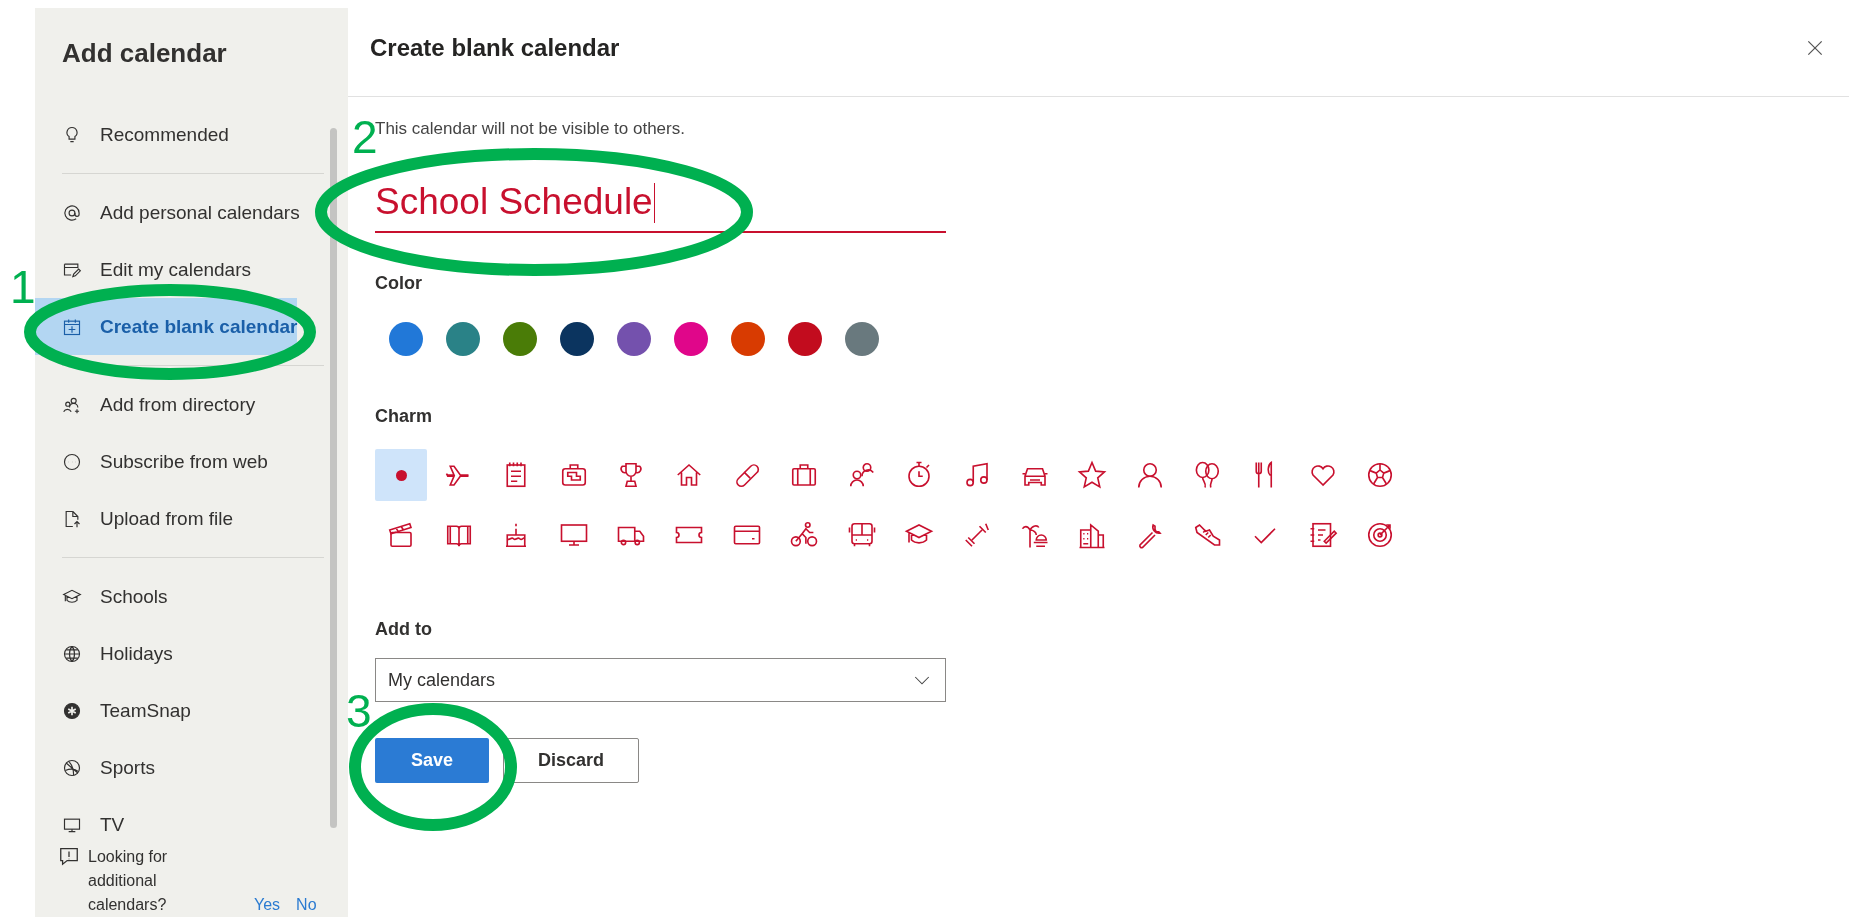 Image resolution: width=1849 pixels, height=917 pixels. Describe the element at coordinates (1815, 48) in the screenshot. I see `close-icon` at that location.